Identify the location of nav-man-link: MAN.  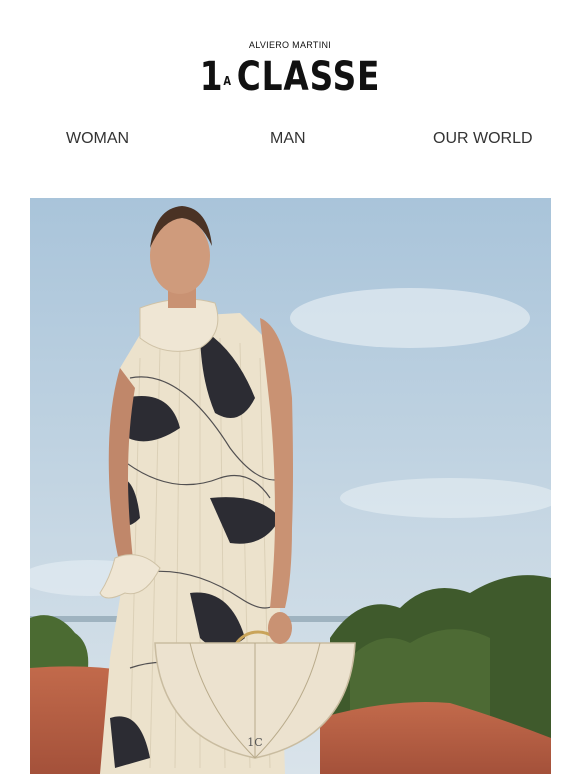
(288, 139).